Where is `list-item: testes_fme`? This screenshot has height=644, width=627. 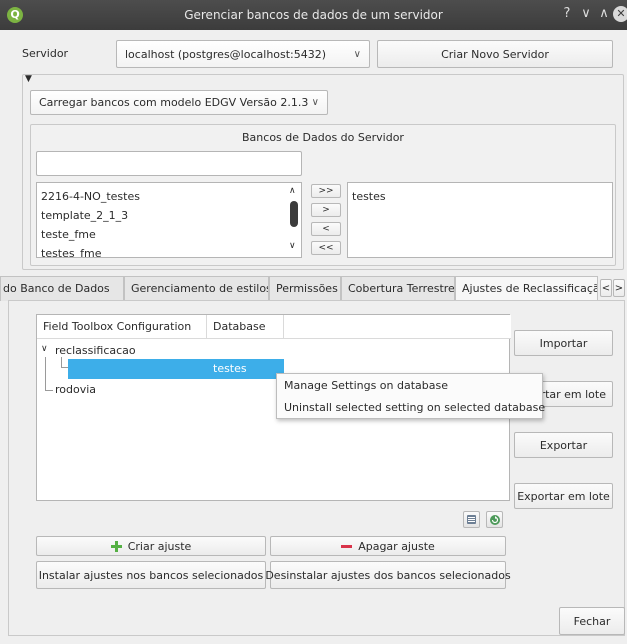
list-item: testes_fme is located at coordinates (71, 252).